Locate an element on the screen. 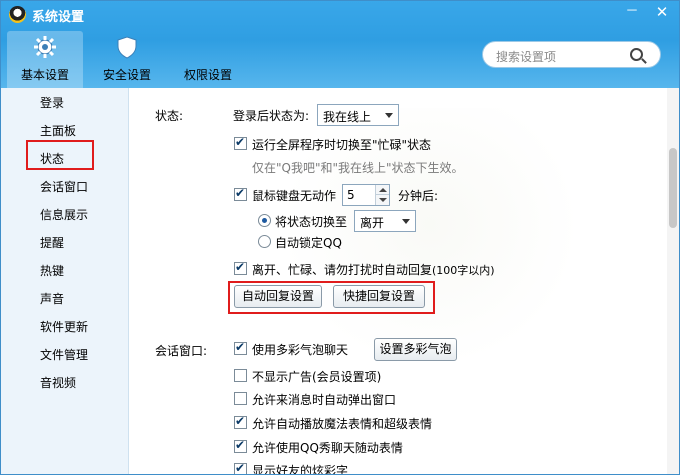  sidebar-item-audio-video: 音视频 is located at coordinates (58, 382).